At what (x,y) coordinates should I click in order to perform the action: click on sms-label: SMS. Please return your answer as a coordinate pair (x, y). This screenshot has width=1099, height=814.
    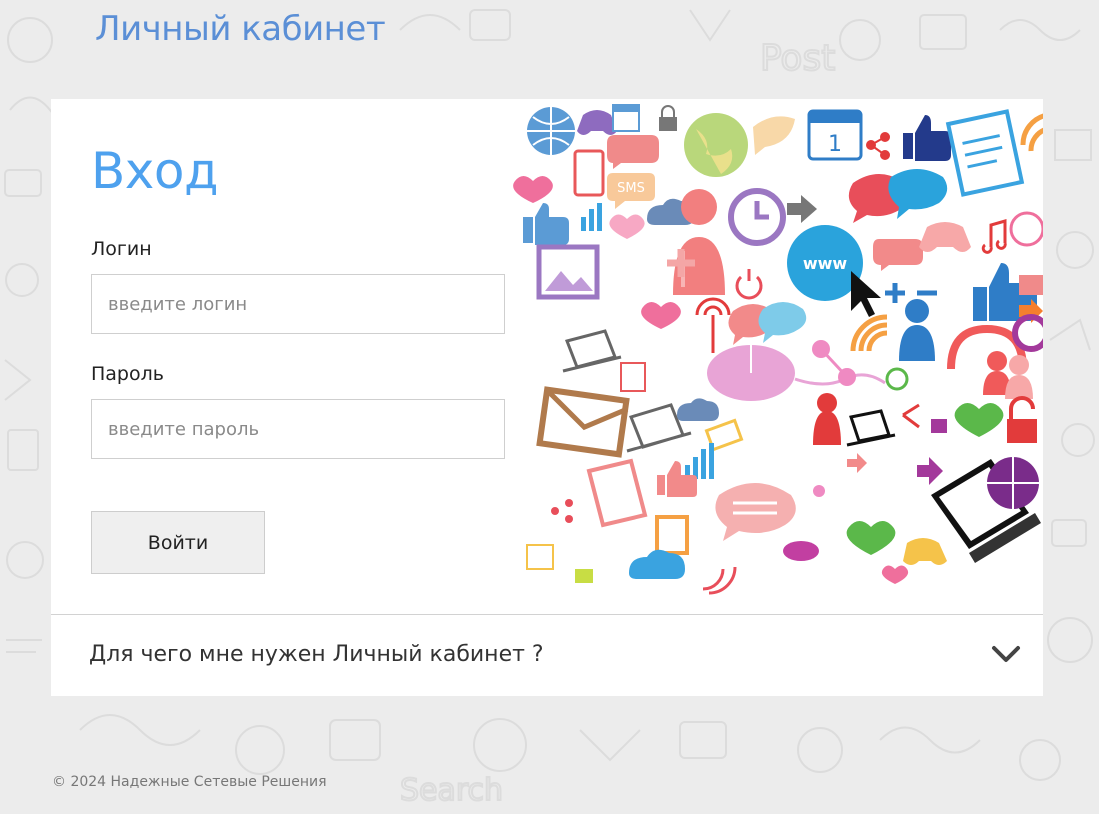
    Looking at the image, I should click on (631, 188).